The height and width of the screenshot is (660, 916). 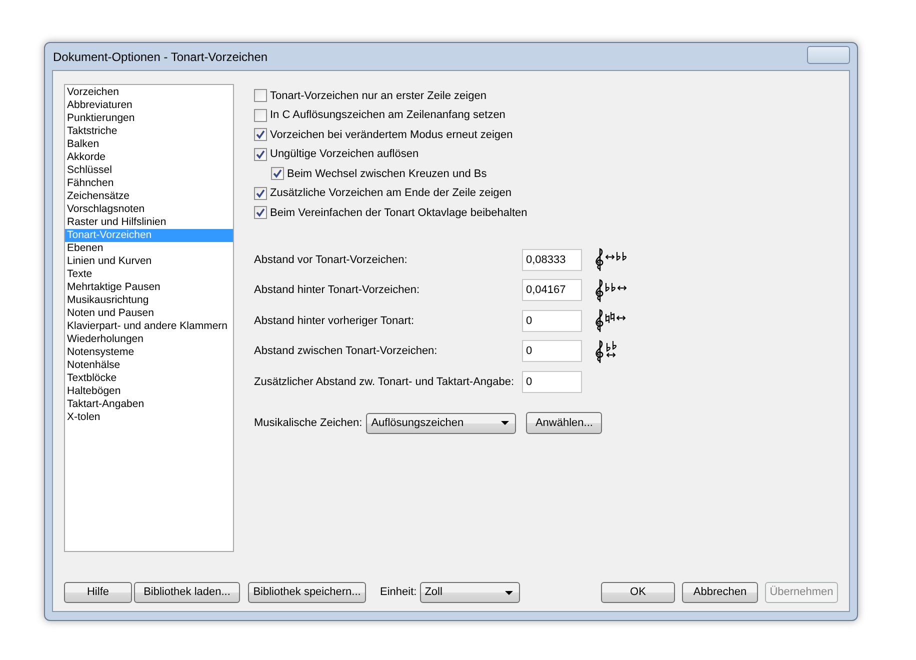 I want to click on list-item: Wiederholungen, so click(x=149, y=339).